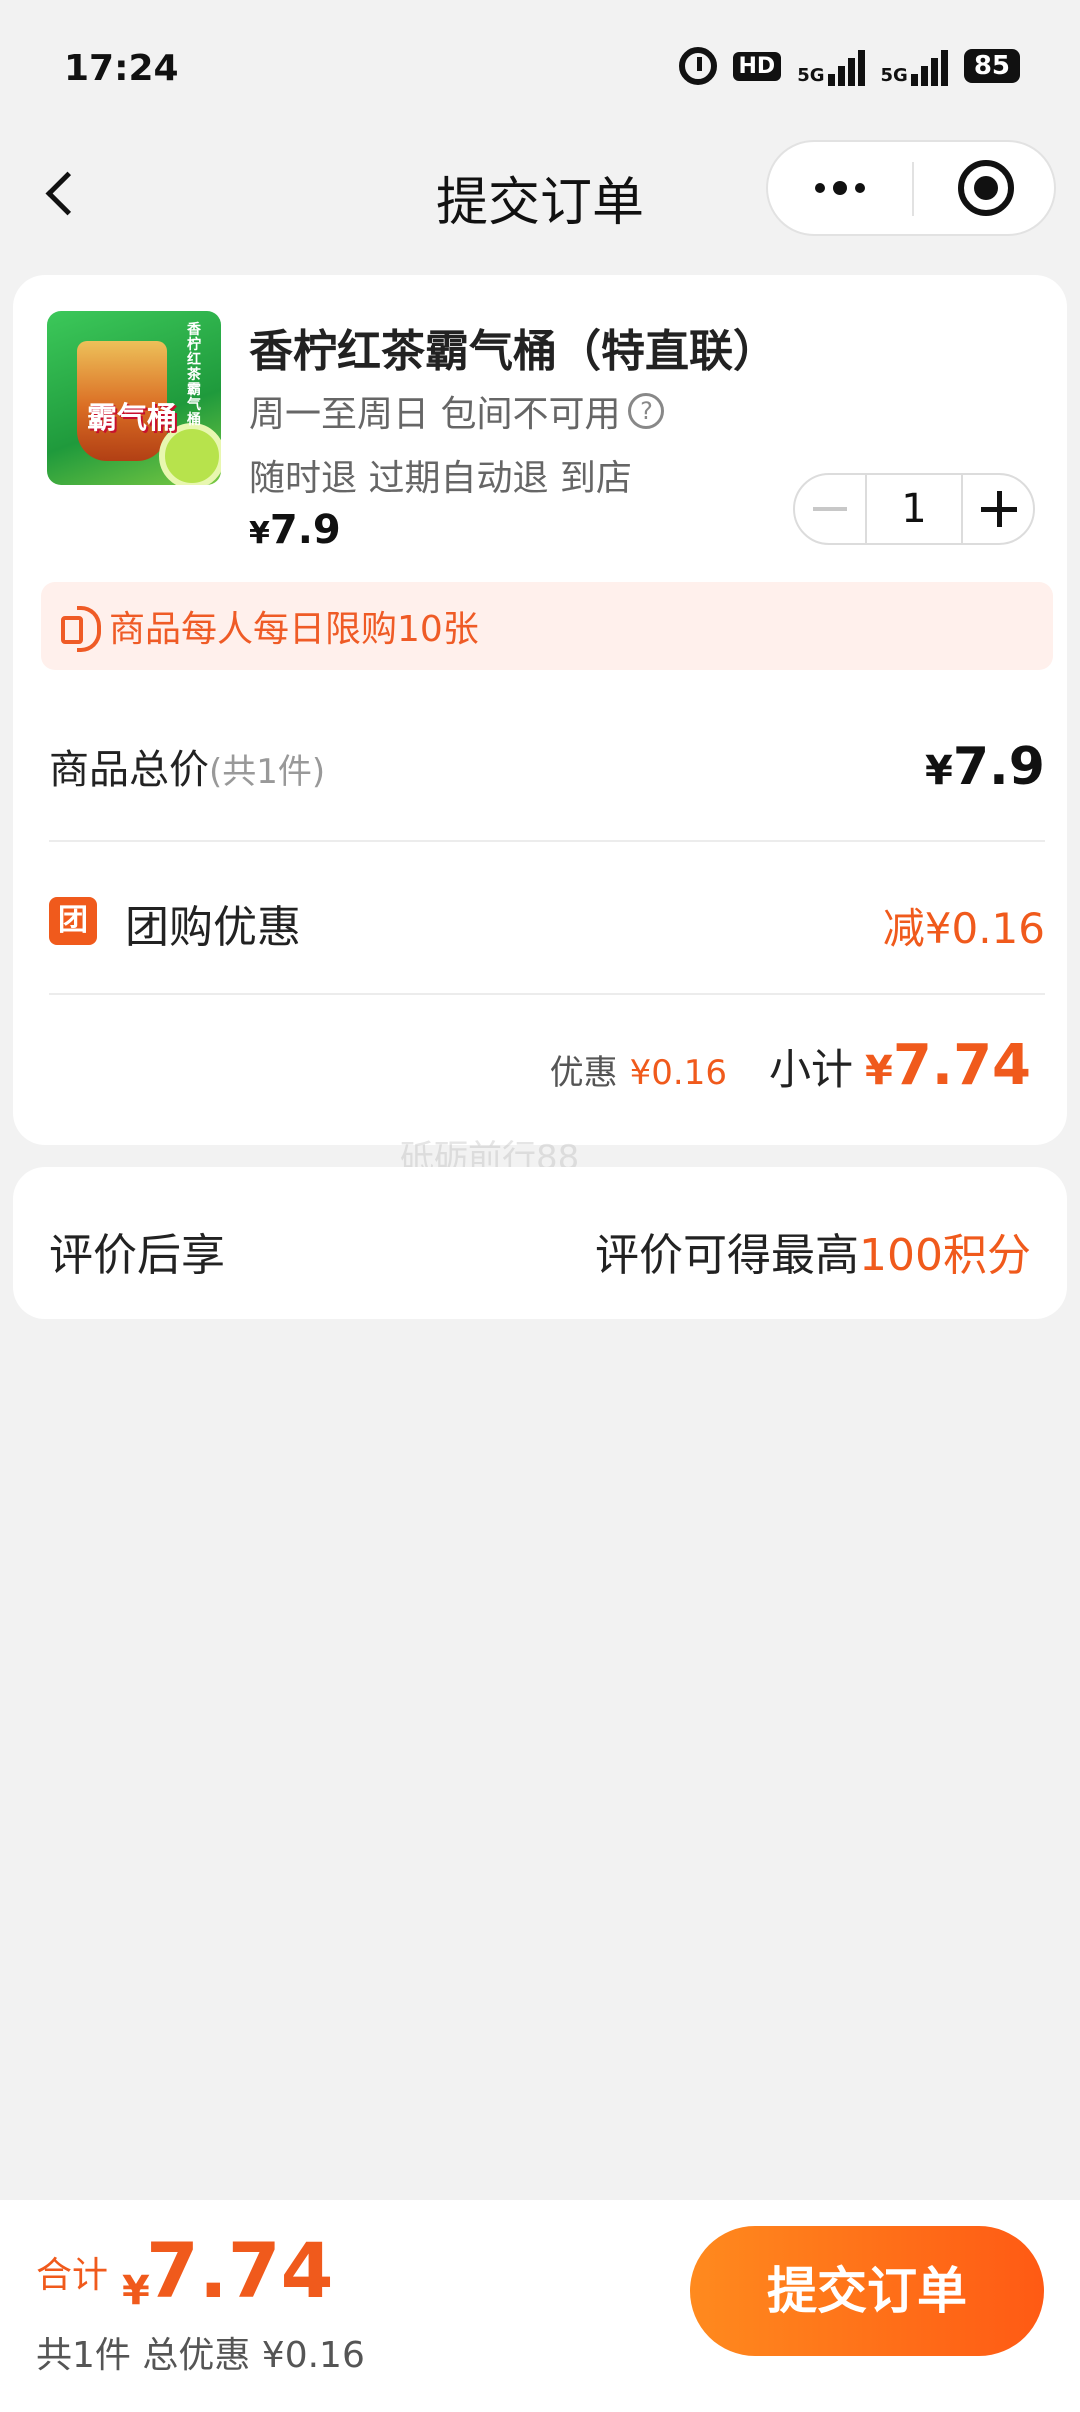 Image resolution: width=1080 pixels, height=2412 pixels. I want to click on total-price-symbol: ¥, so click(939, 771).